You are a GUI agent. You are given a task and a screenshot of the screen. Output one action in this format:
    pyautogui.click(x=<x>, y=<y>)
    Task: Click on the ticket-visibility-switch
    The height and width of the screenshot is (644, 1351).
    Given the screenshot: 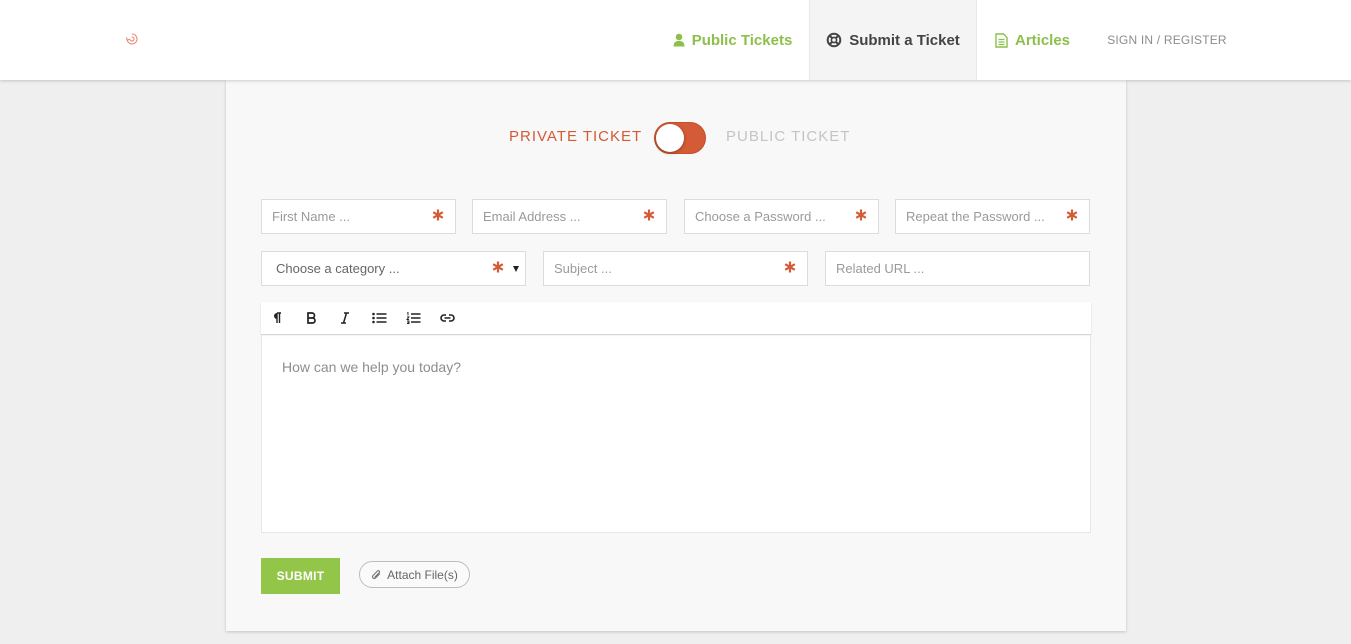 What is the action you would take?
    pyautogui.click(x=680, y=138)
    